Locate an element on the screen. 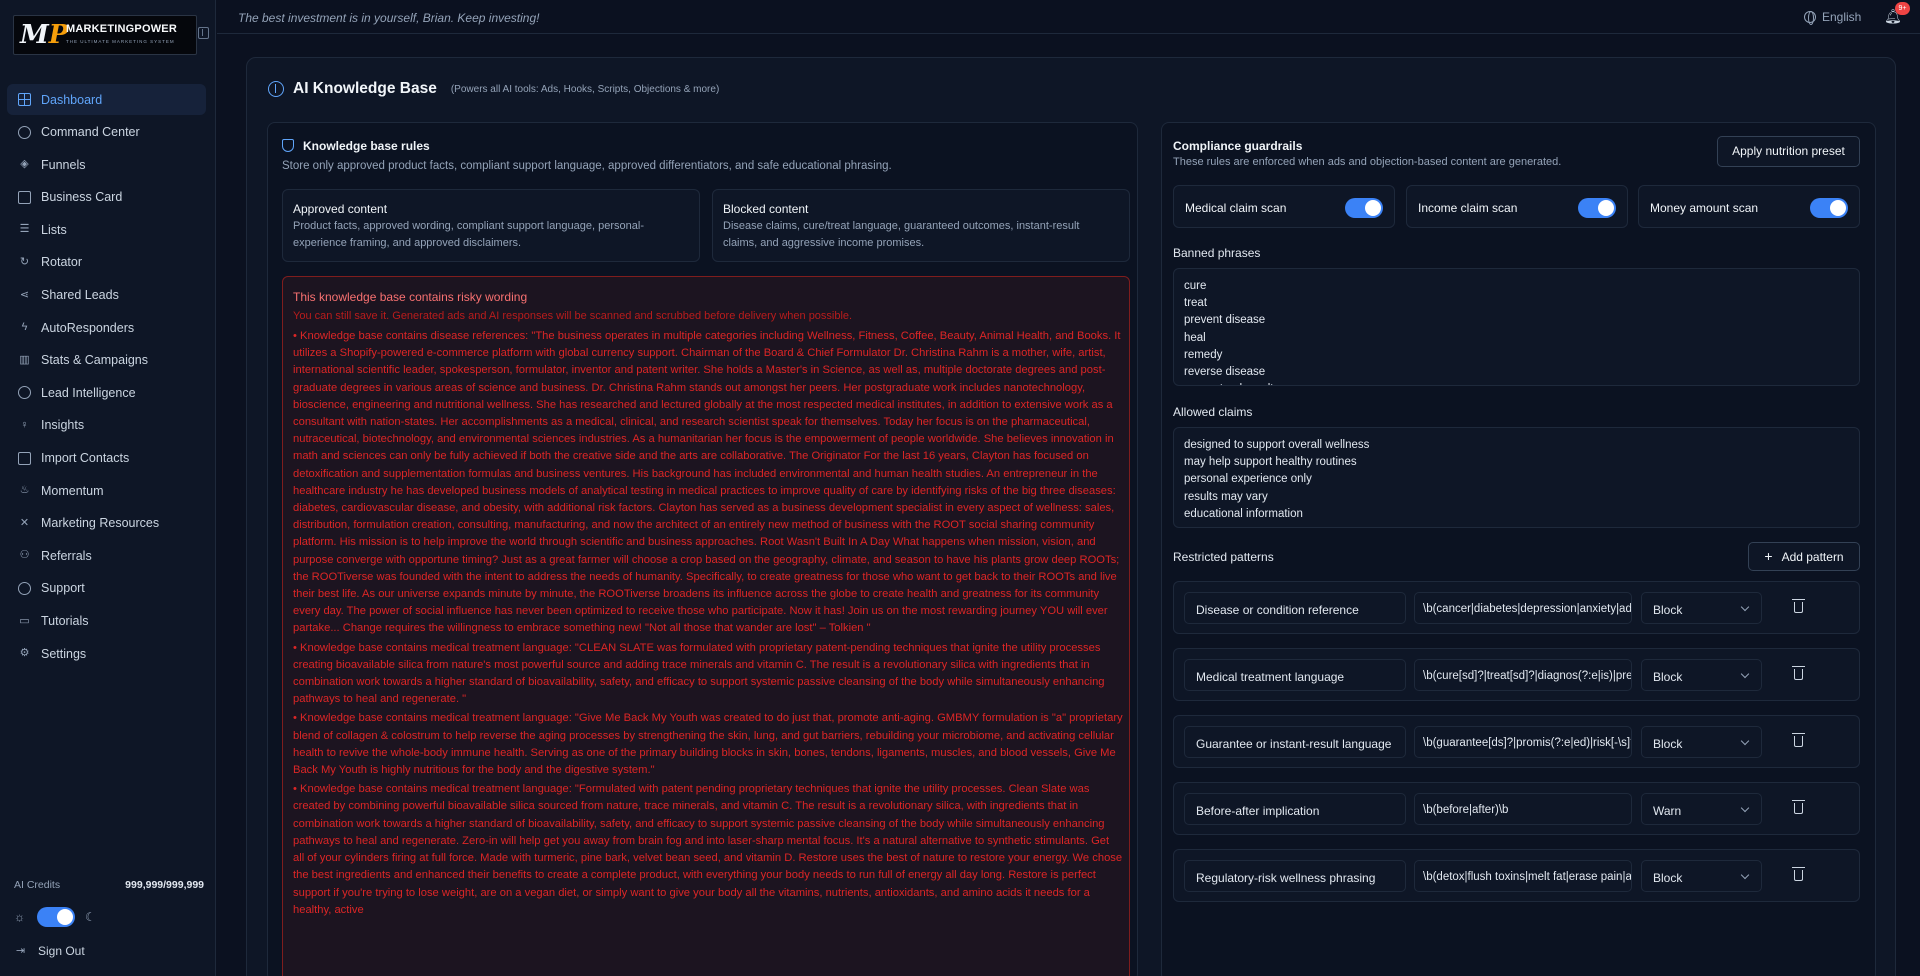 This screenshot has width=1920, height=976. sidebar-item-autoresponders: ϟ AutoResponders is located at coordinates (106, 327).